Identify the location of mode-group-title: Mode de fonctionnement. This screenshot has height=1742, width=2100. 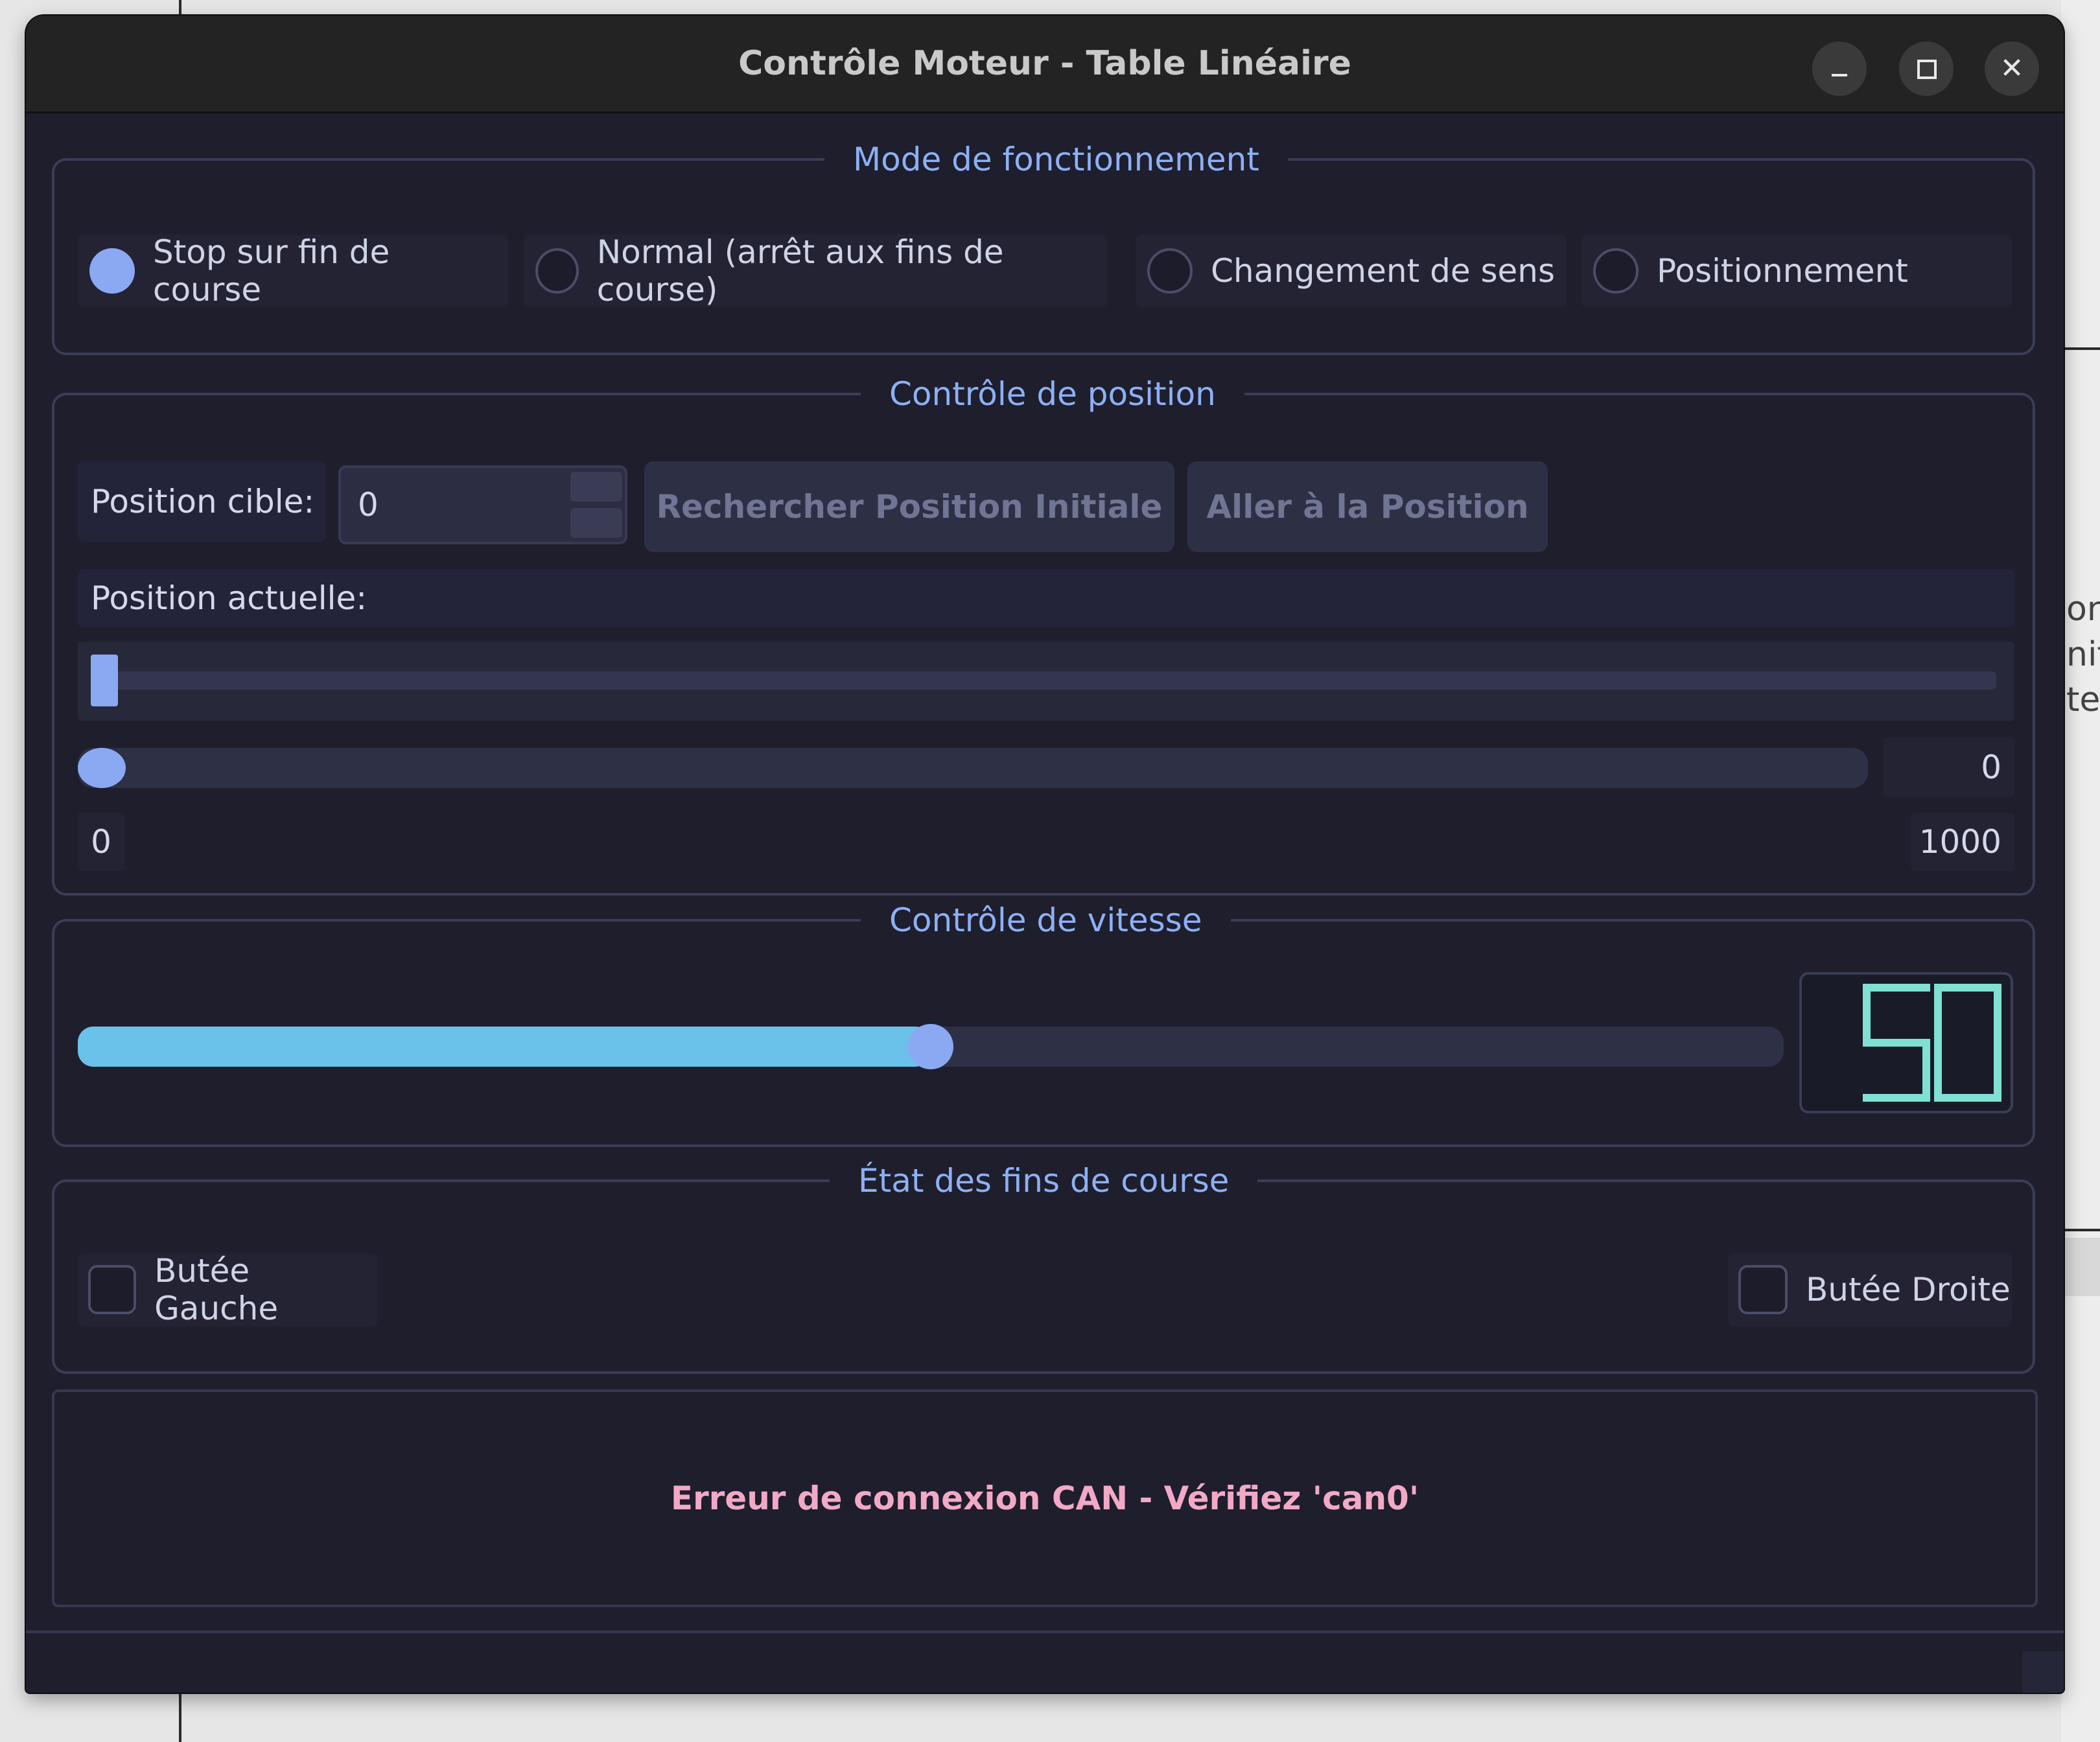
(1056, 159).